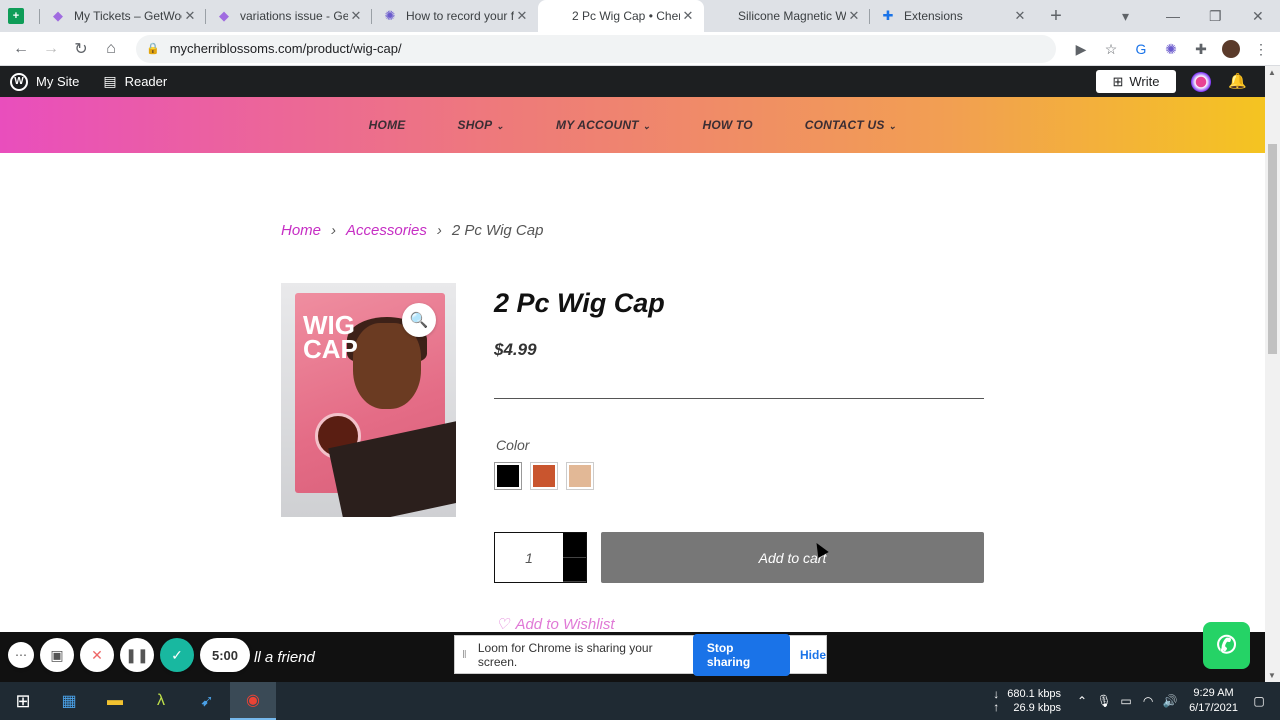 The width and height of the screenshot is (1280, 720). I want to click on browser-tab: Silicone Magnetic W ✕, so click(787, 16).